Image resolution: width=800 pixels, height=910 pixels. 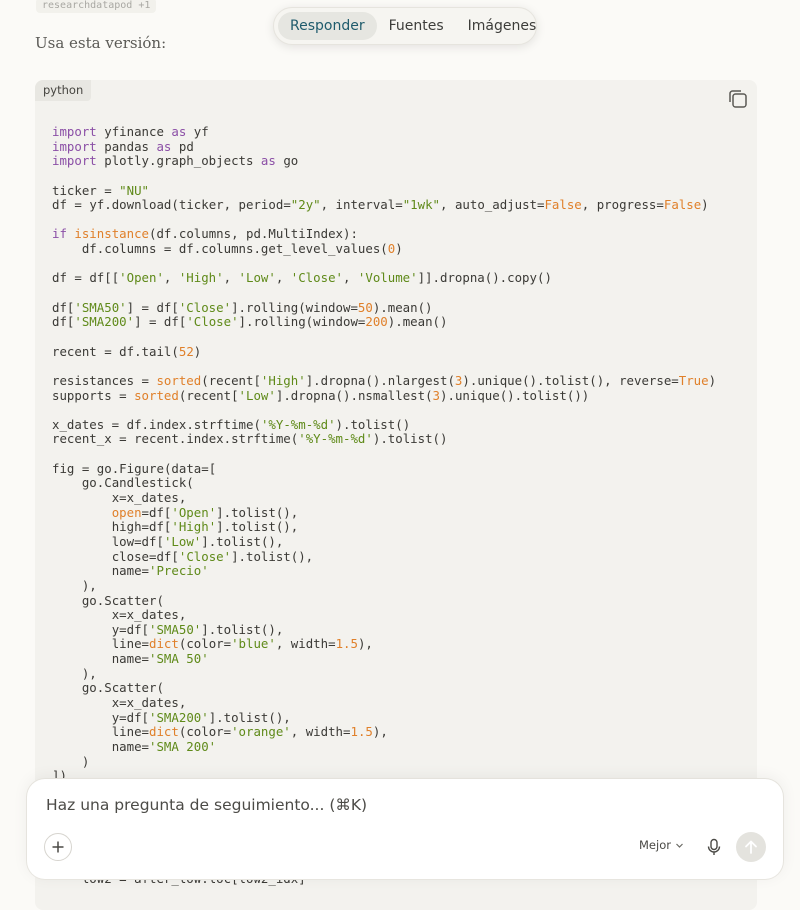 What do you see at coordinates (134, 468) in the screenshot?
I see `code-line: fig = go.Figure(data=[` at bounding box center [134, 468].